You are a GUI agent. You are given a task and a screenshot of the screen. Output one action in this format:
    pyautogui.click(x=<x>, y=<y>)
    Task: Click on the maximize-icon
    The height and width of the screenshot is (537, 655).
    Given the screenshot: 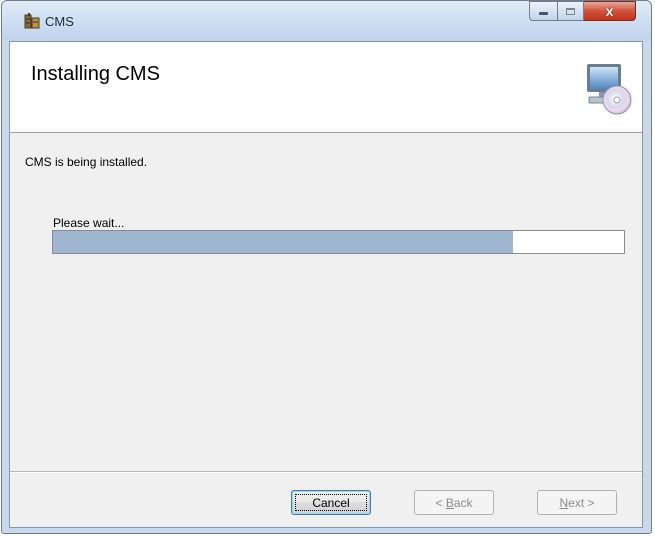 What is the action you would take?
    pyautogui.click(x=570, y=11)
    